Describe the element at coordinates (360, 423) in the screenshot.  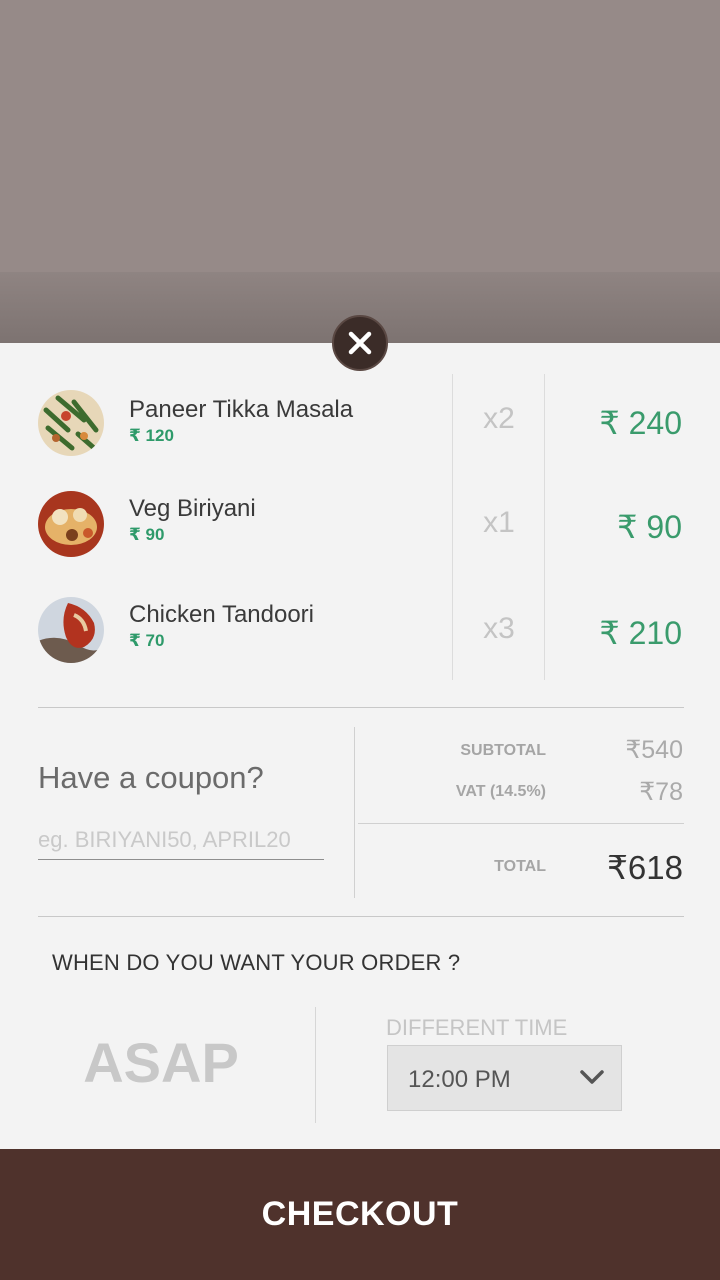
I see `order-item: Paneer Tikka Masala ₹ 120 x2 ₹ 240` at that location.